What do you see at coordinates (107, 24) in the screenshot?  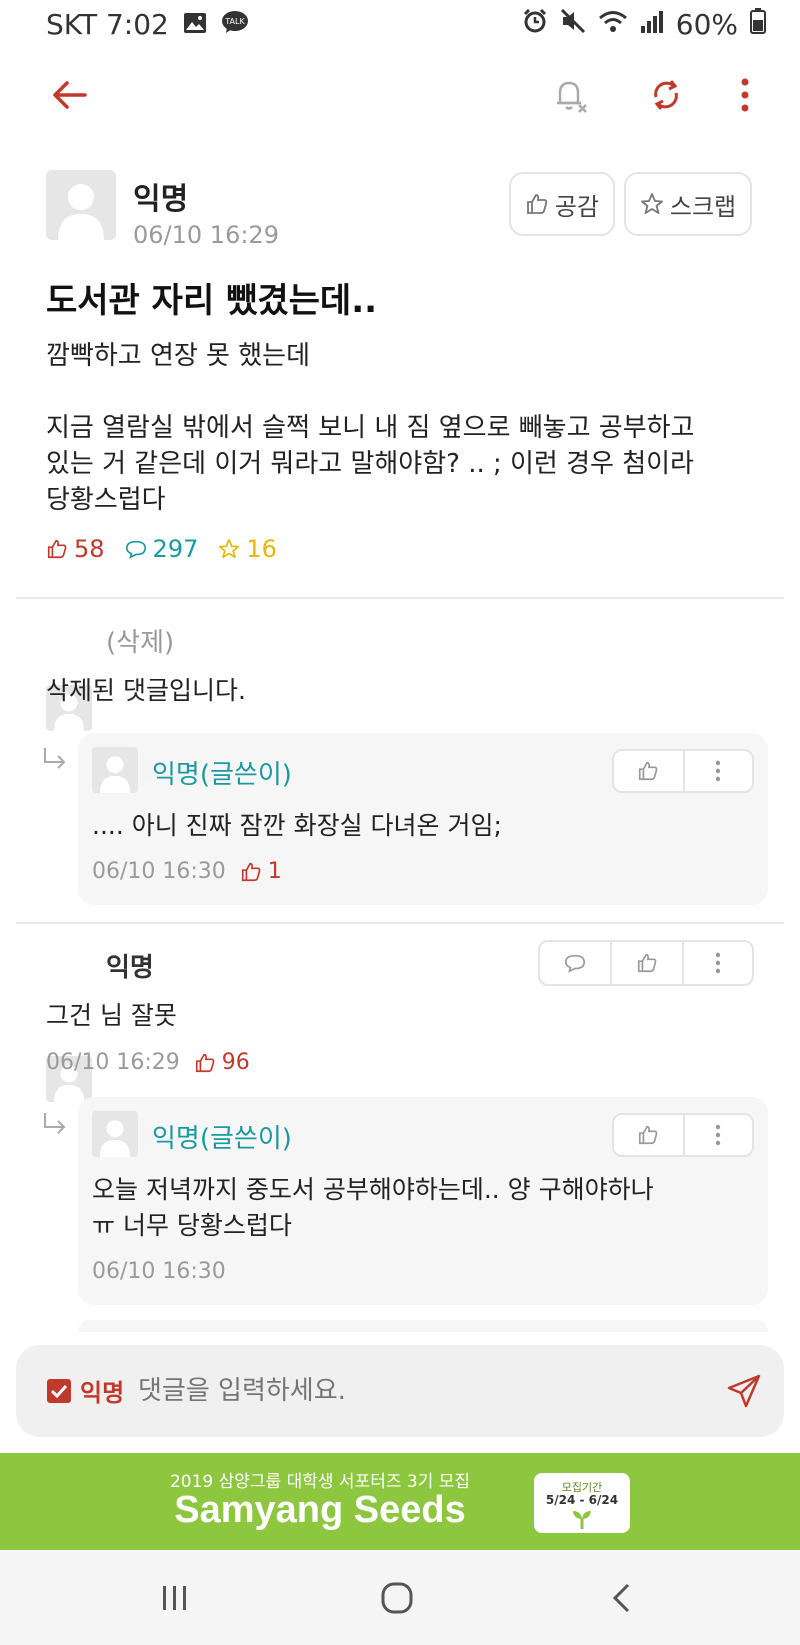 I see `carrier-time: SKT 7:02` at bounding box center [107, 24].